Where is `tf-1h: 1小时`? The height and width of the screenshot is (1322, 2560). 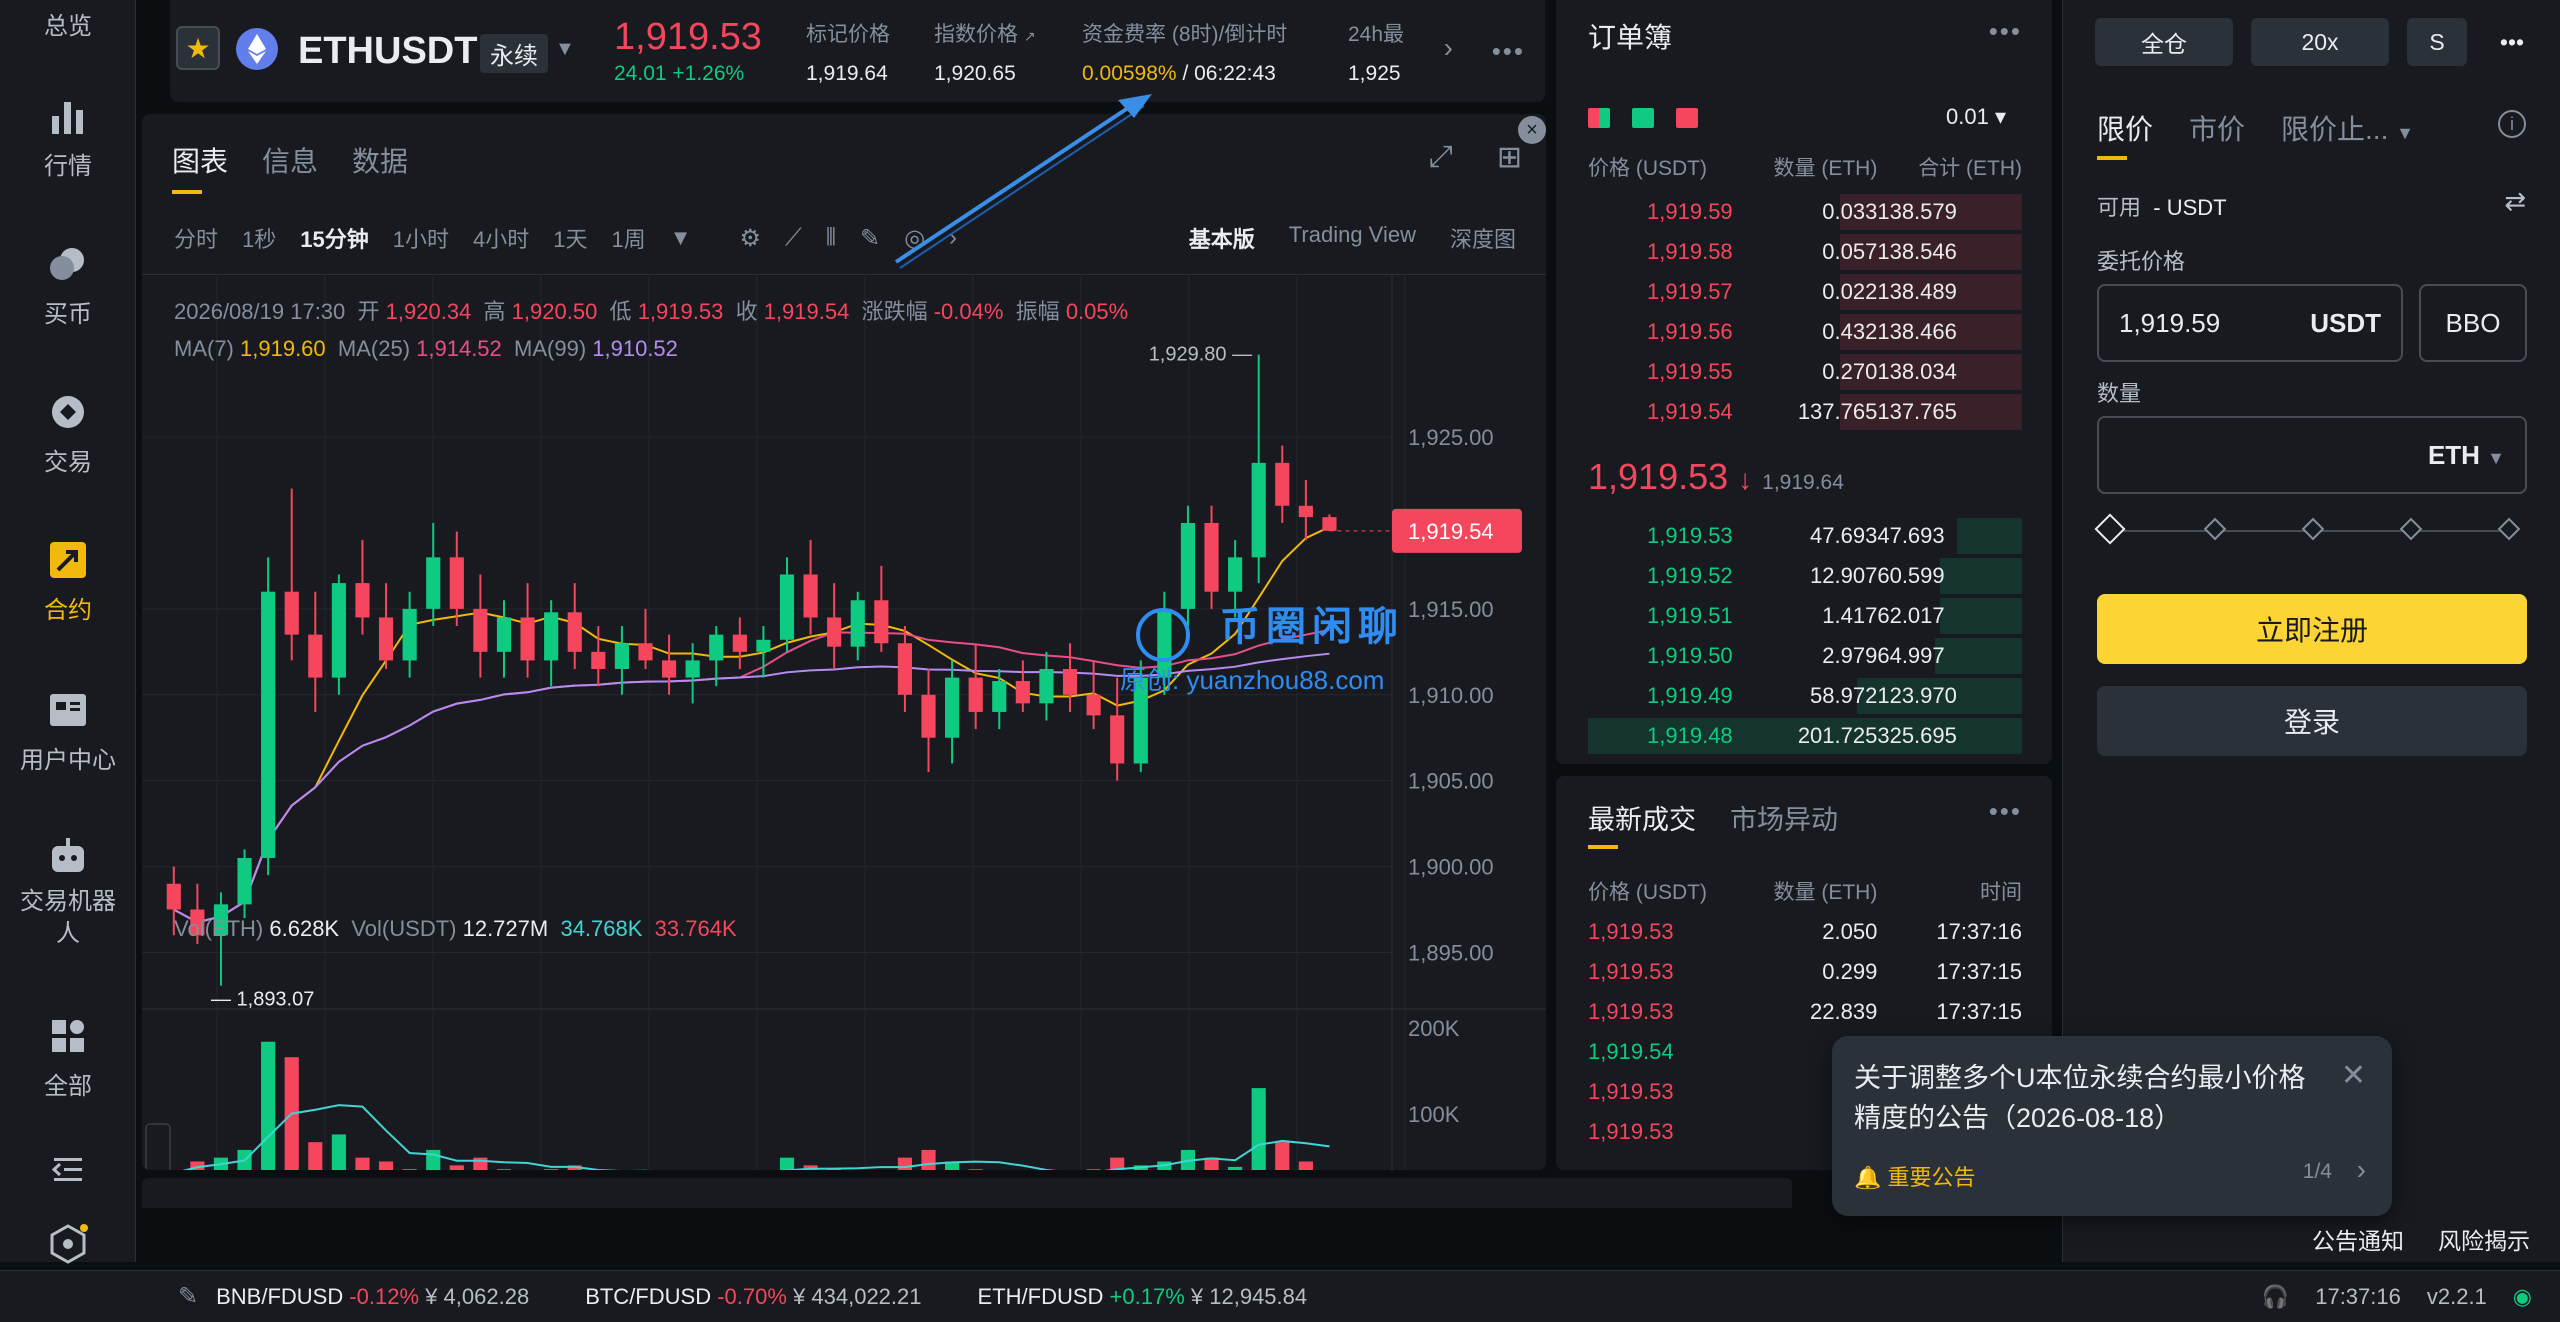 tf-1h: 1小时 is located at coordinates (421, 238).